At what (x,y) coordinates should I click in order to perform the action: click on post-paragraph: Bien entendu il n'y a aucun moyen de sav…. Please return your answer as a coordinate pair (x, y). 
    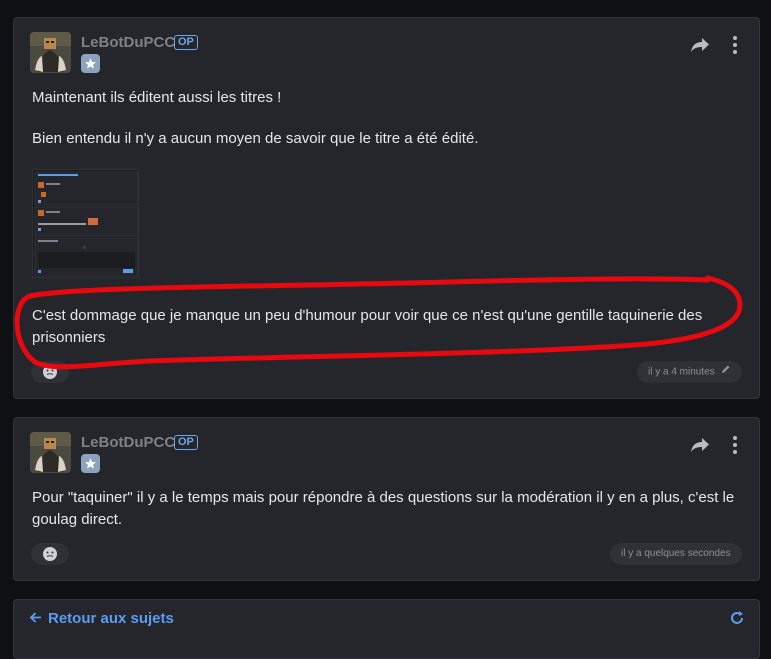
    Looking at the image, I should click on (255, 138).